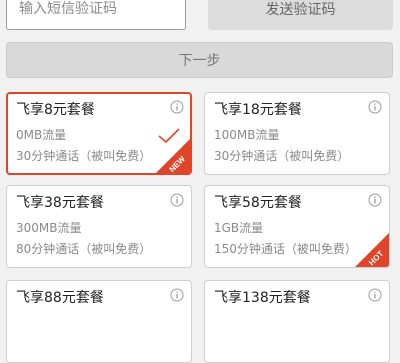 The image size is (400, 363). What do you see at coordinates (41, 135) in the screenshot?
I see `plan-data-allowance: 0MB流量` at bounding box center [41, 135].